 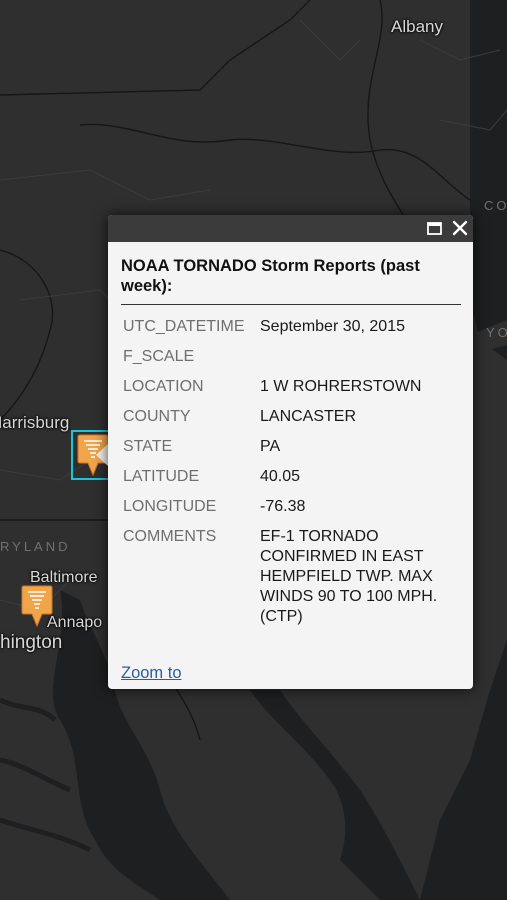 I want to click on tornado-marker-icon, so click(x=37, y=606).